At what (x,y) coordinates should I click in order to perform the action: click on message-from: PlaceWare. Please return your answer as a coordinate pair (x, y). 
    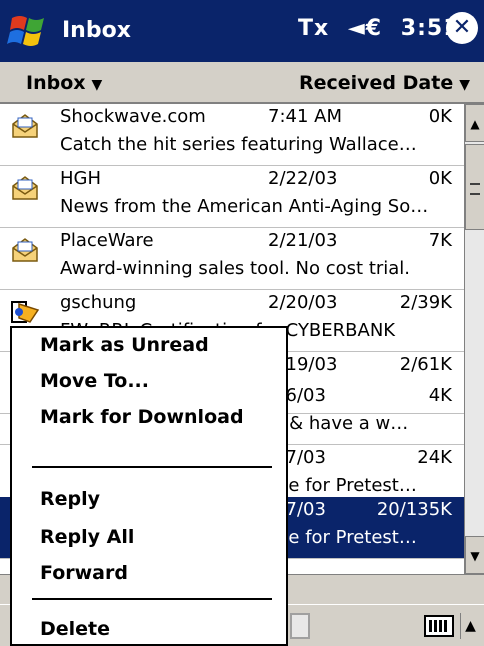
    Looking at the image, I should click on (107, 240).